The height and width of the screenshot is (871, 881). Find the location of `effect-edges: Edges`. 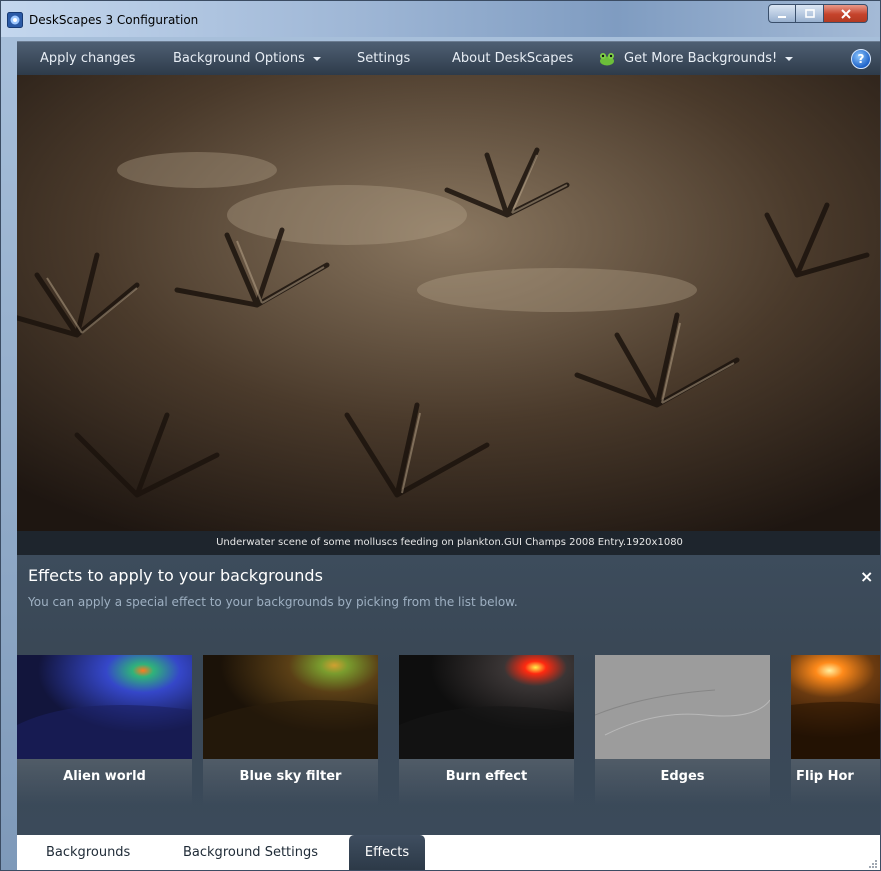

effect-edges: Edges is located at coordinates (682, 730).